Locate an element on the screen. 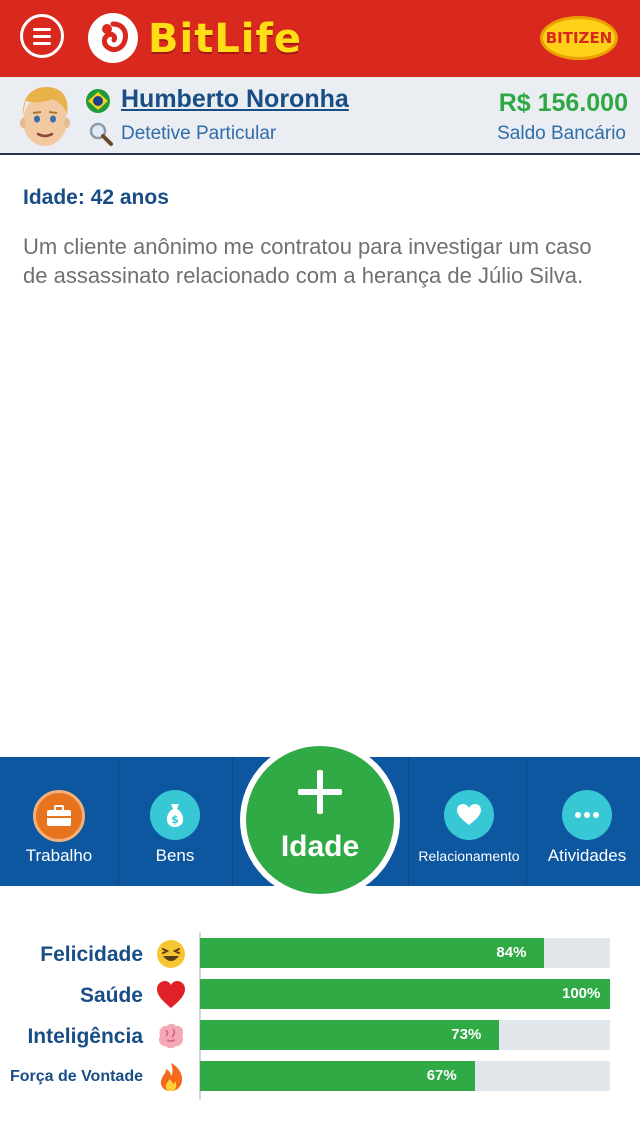  bens-button: $ Bens is located at coordinates (175, 821).